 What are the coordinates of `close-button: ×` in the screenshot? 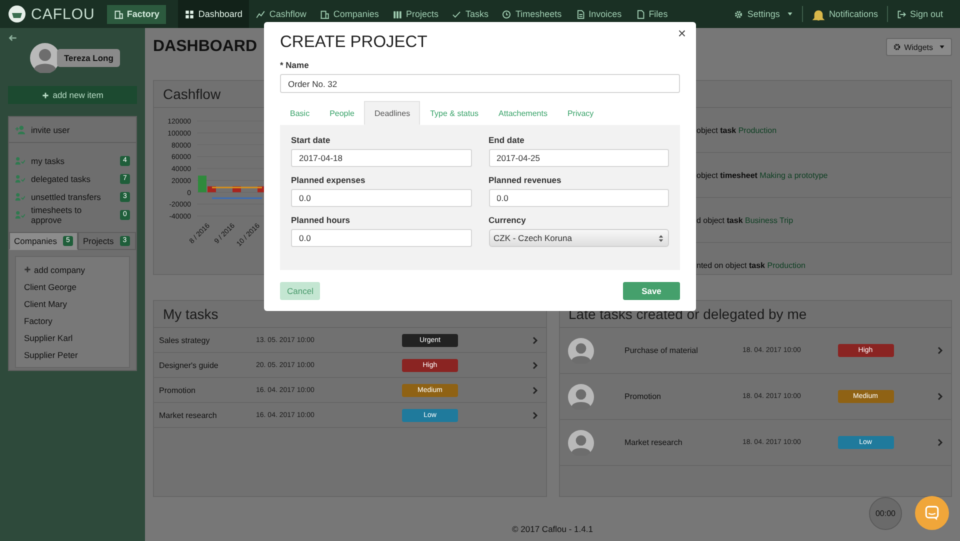 It's located at (682, 33).